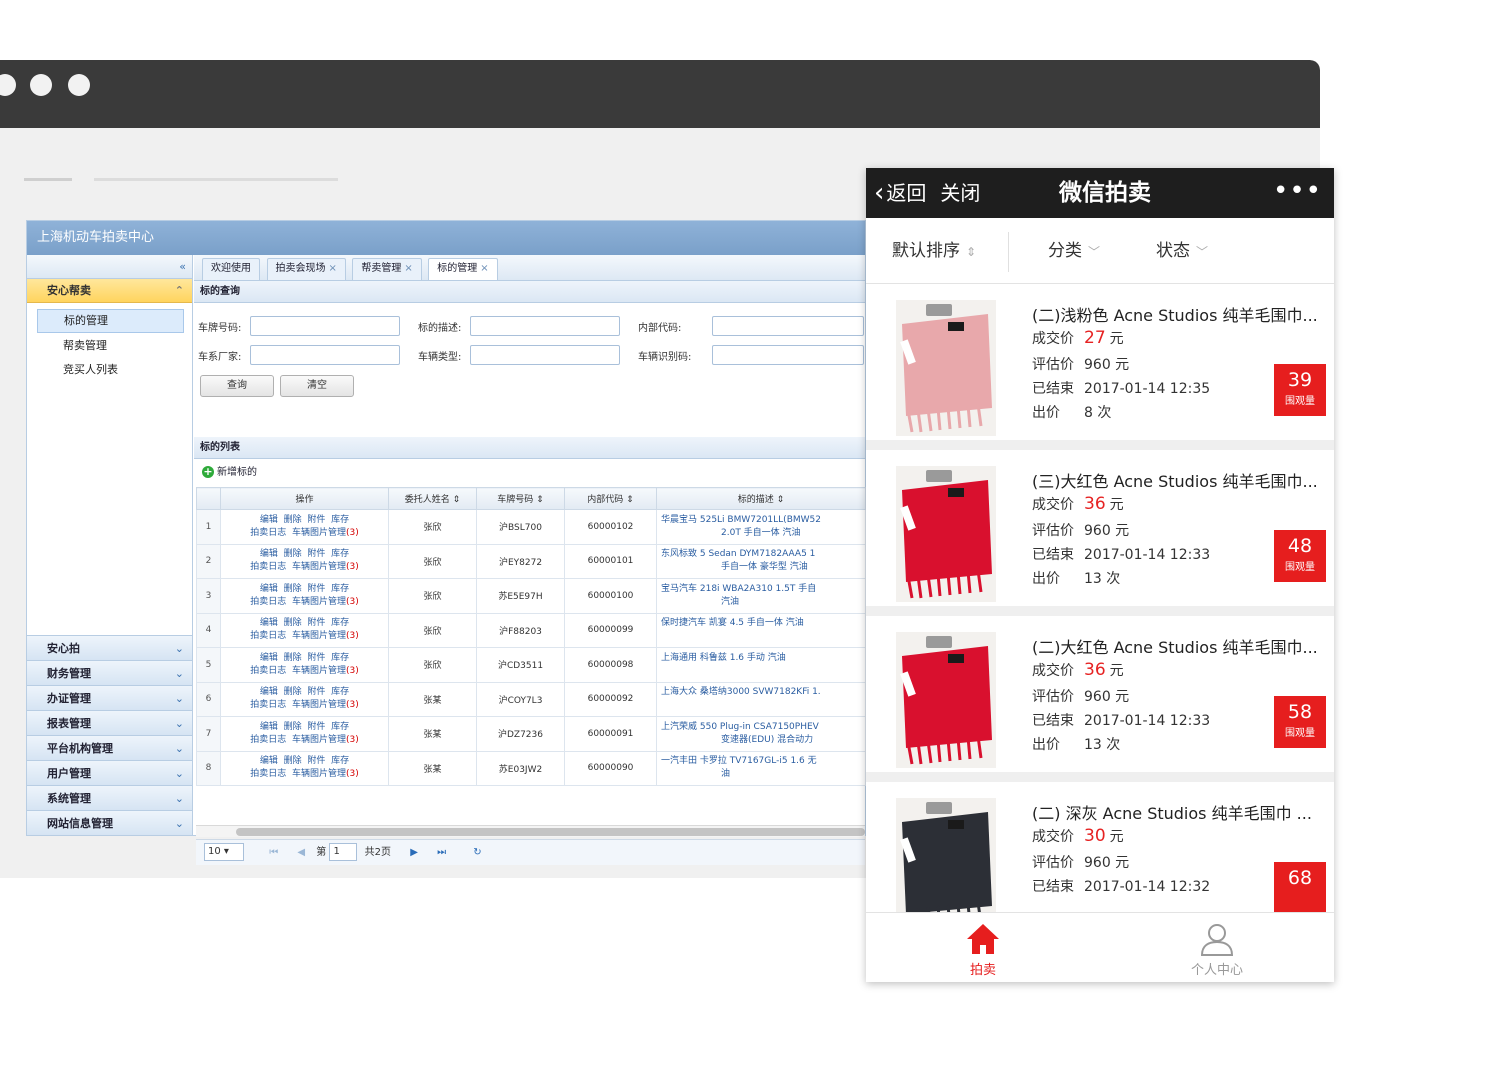 The width and height of the screenshot is (1500, 1078). Describe the element at coordinates (1074, 251) in the screenshot. I see `filter-category: 分类 ﹀` at that location.